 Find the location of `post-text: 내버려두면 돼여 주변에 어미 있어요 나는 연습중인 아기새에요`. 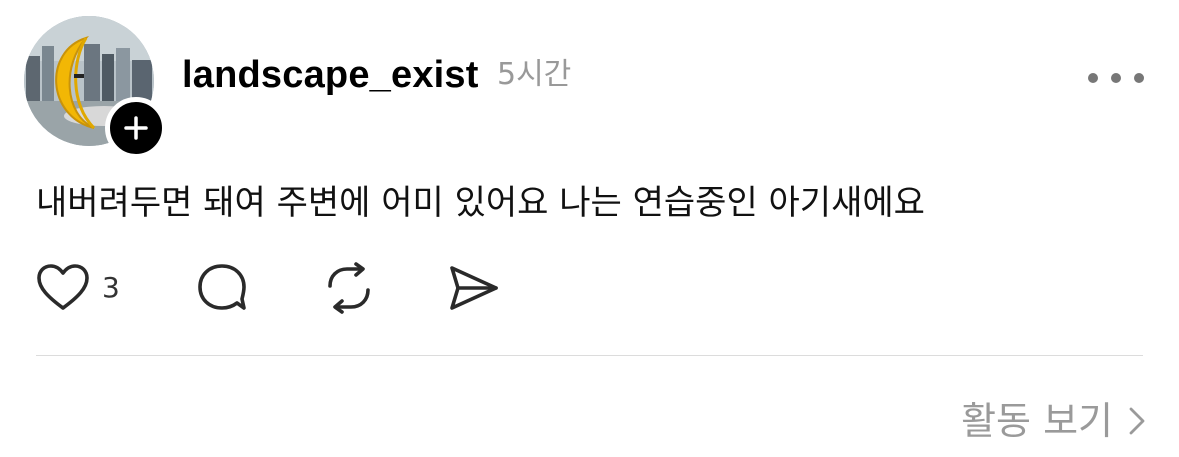

post-text: 내버려두면 돼여 주변에 어미 있어요 나는 연습중인 아기새에요 is located at coordinates (480, 203).